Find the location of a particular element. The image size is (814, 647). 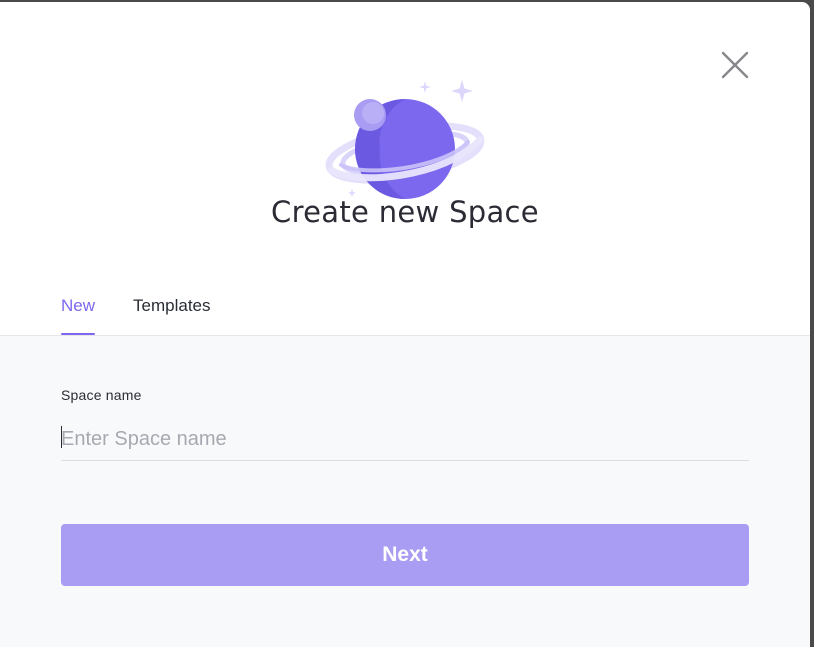

tab-bar: New Templates is located at coordinates (136, 313).